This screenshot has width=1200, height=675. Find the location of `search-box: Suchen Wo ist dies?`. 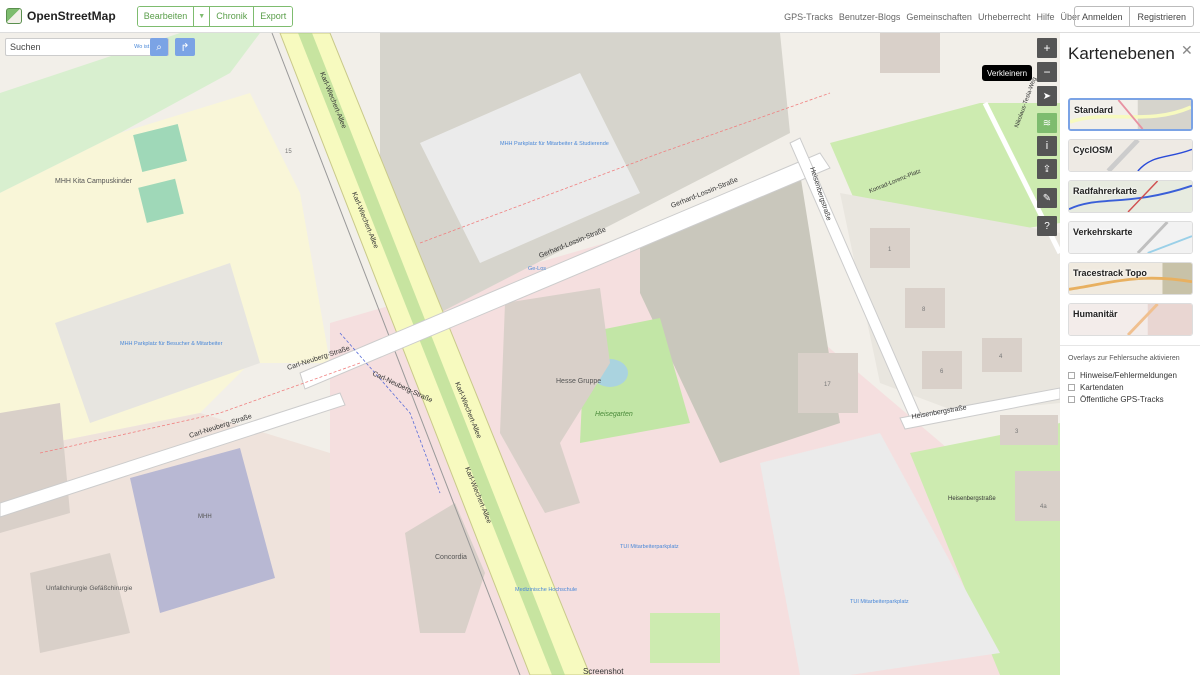

search-box: Suchen Wo ist dies? is located at coordinates (87, 47).